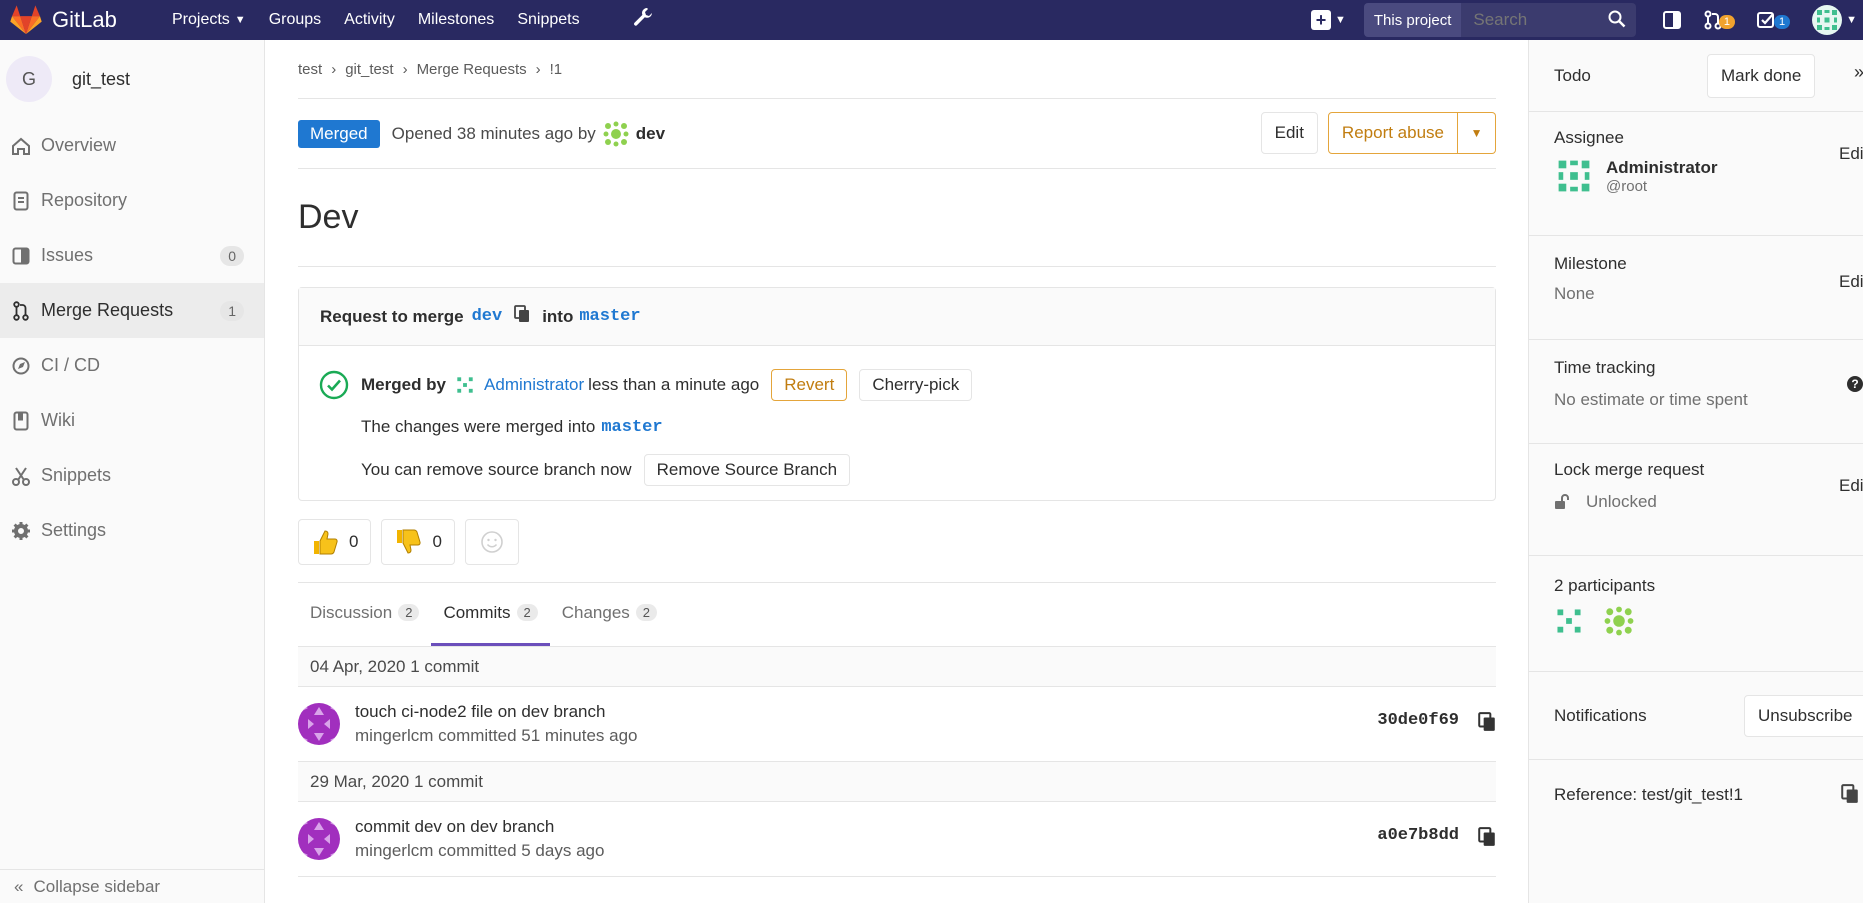 The height and width of the screenshot is (903, 1863). What do you see at coordinates (132, 79) in the screenshot?
I see `project-header: G git_test` at bounding box center [132, 79].